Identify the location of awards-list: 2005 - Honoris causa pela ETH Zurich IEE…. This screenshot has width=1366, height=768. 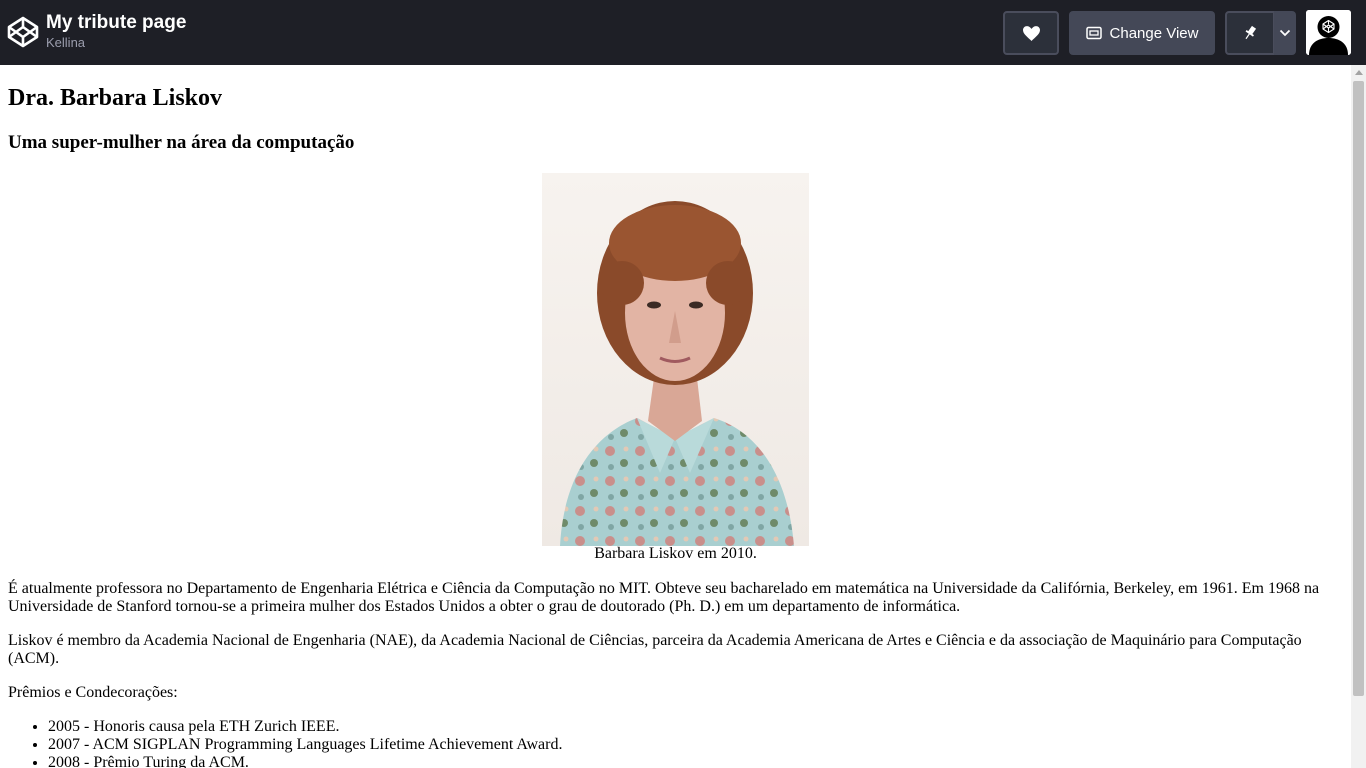
(285, 743).